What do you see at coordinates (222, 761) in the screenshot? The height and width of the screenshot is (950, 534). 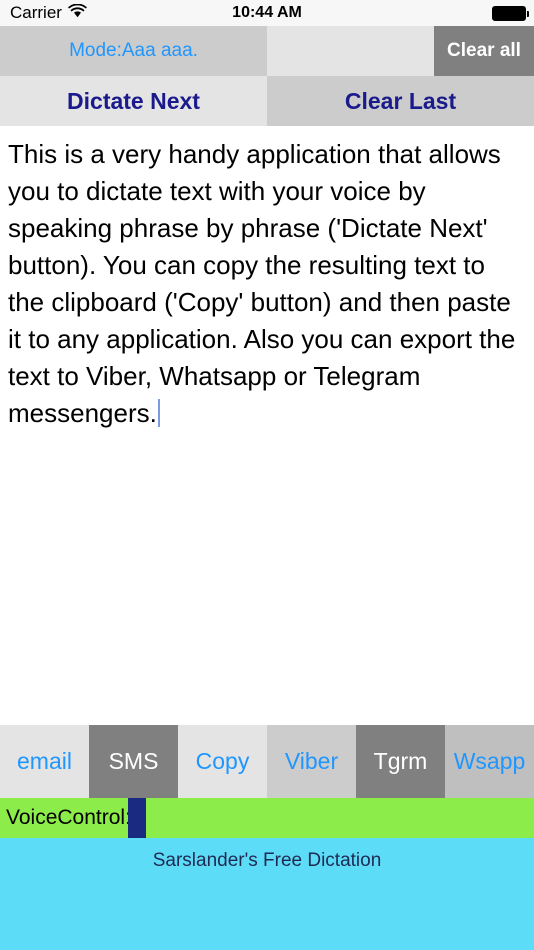 I see `export-button-copy: Copy` at bounding box center [222, 761].